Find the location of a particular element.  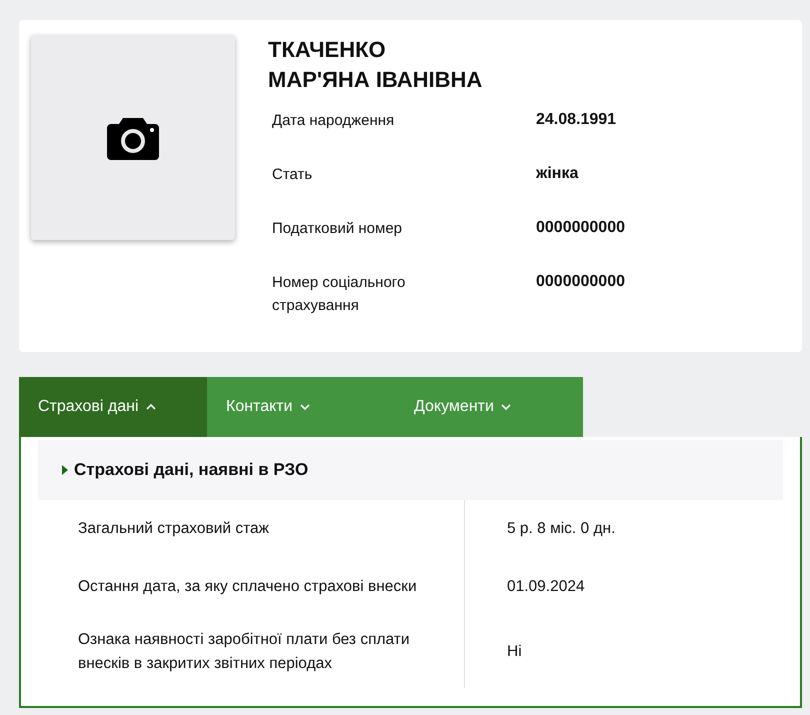

tab: Контакти is located at coordinates (301, 407).